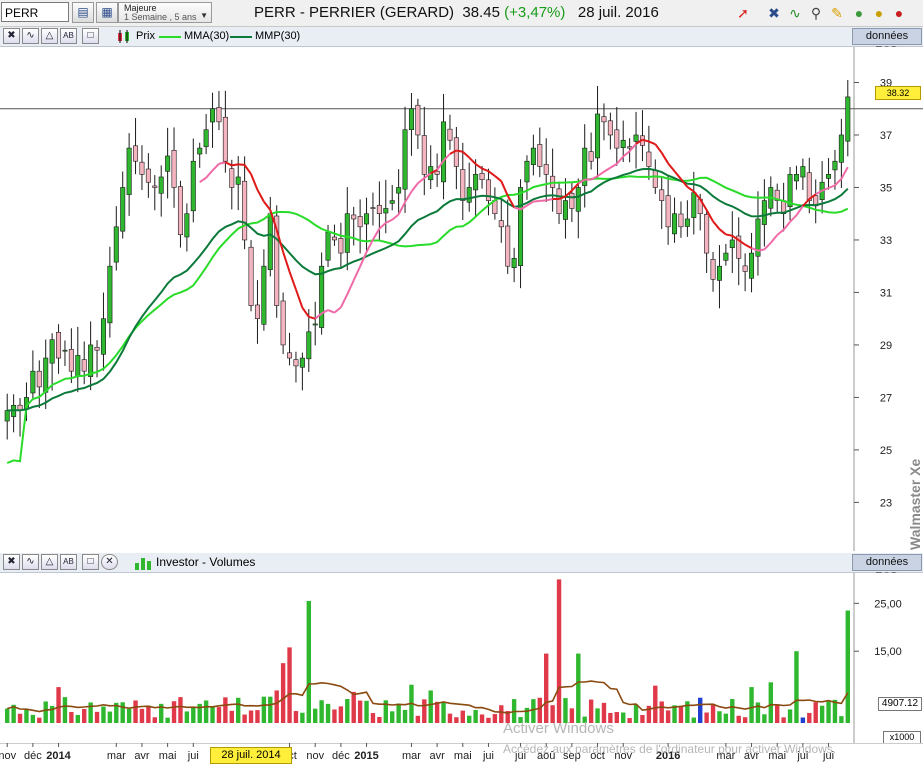 The width and height of the screenshot is (923, 768). Describe the element at coordinates (251, 755) in the screenshot. I see `selected-date-label: 28 juil. 2014` at that location.